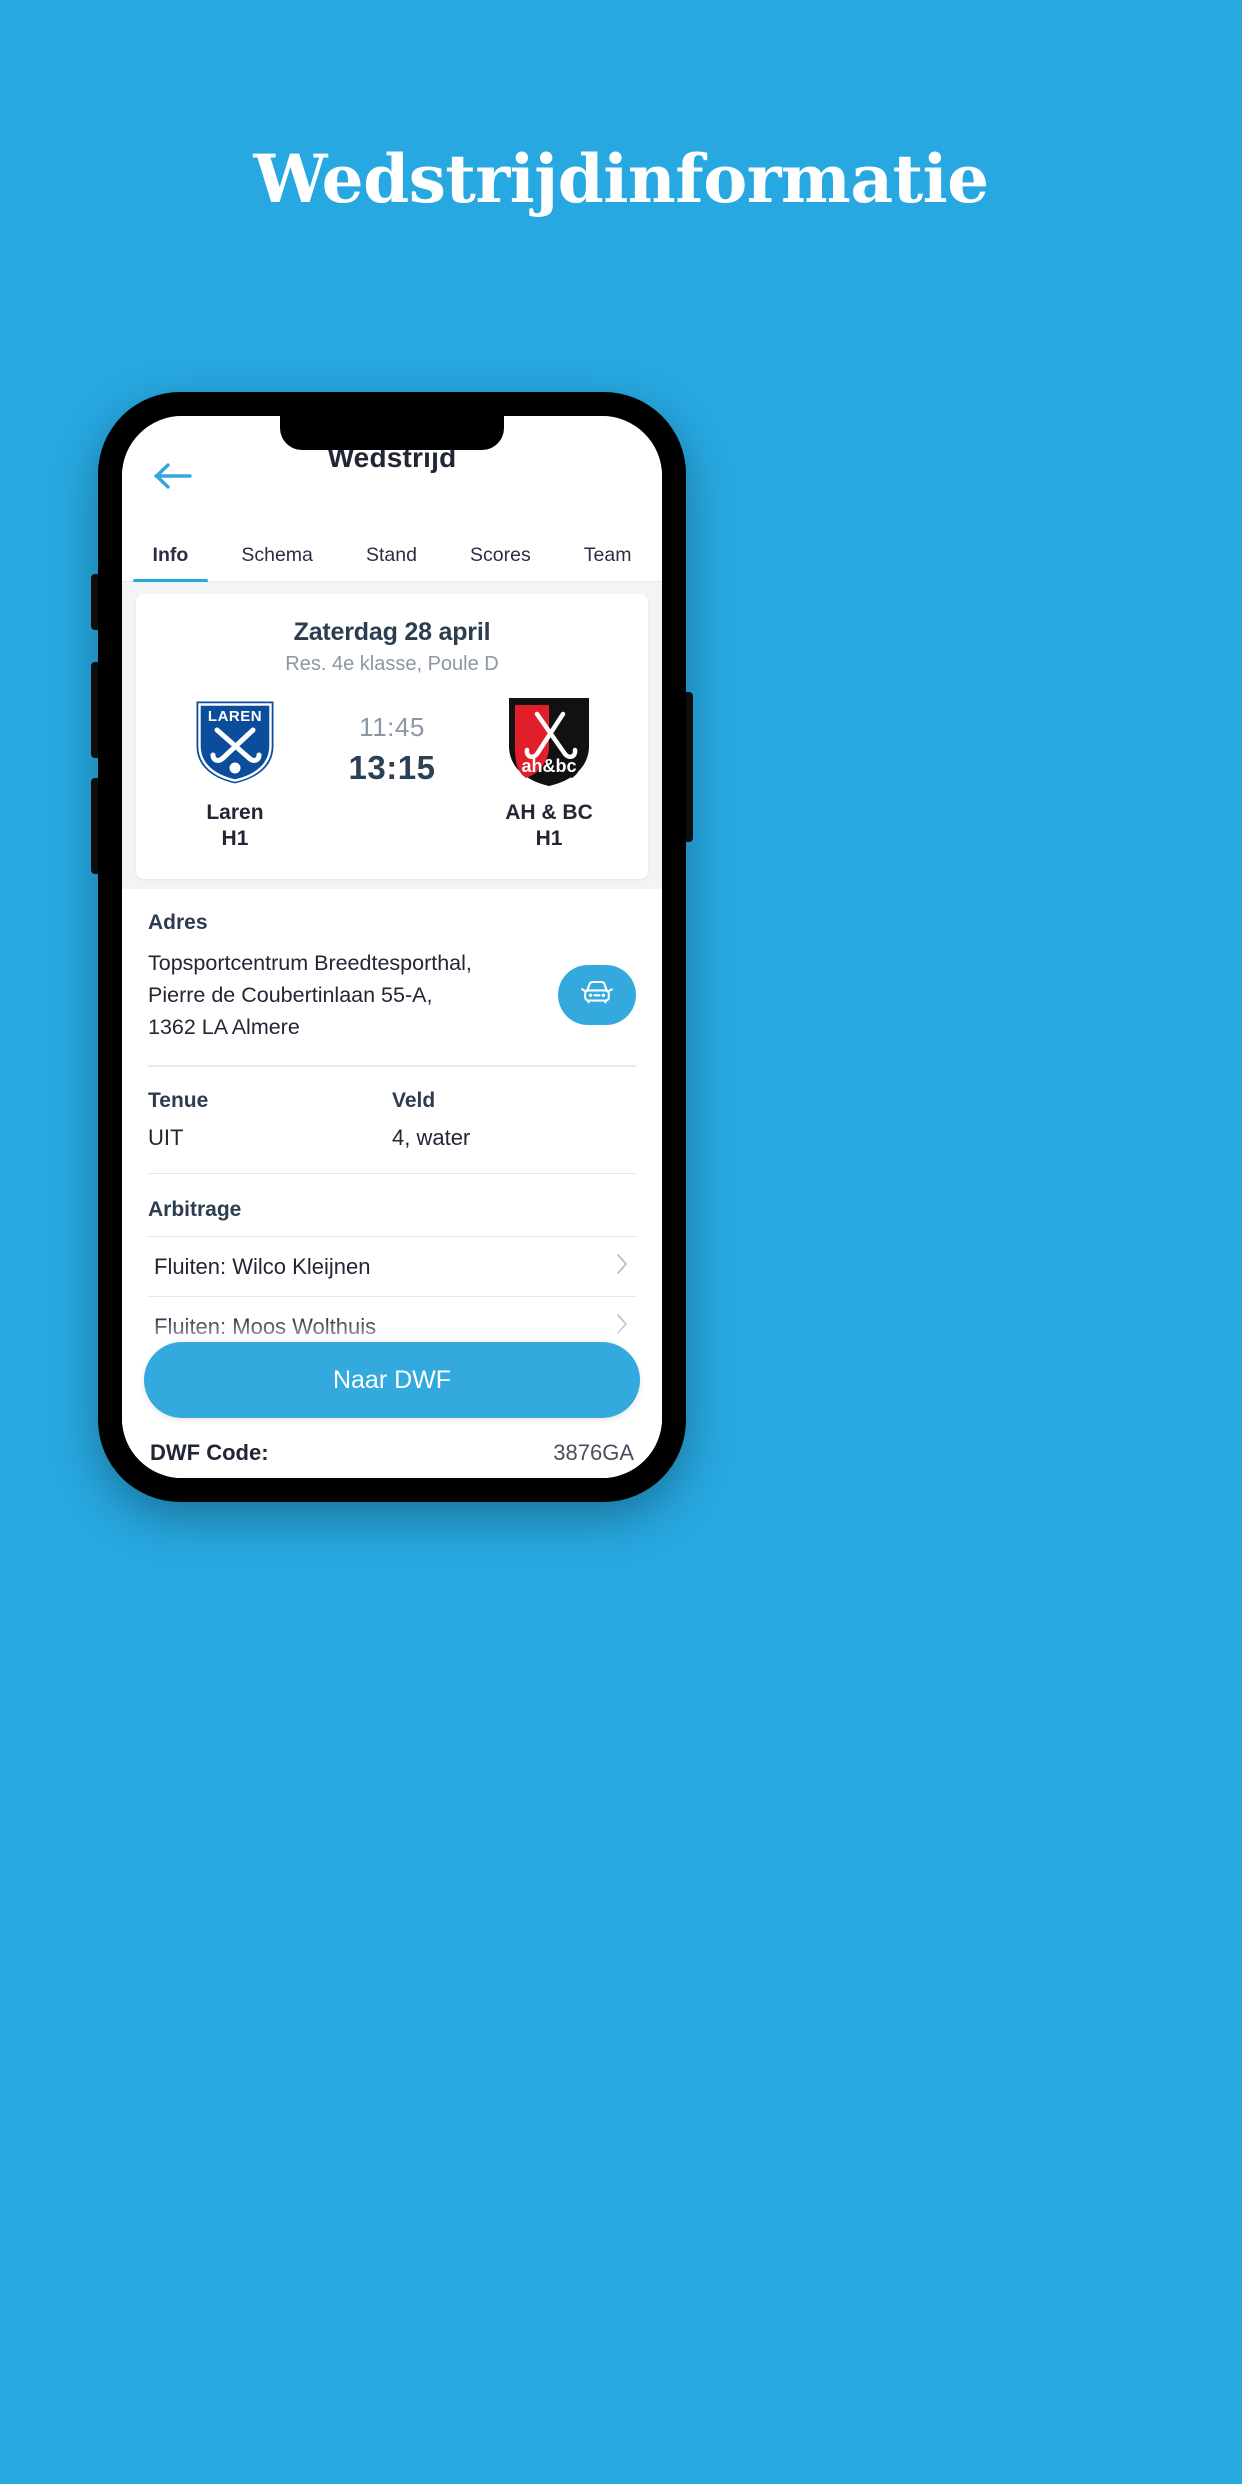 Image resolution: width=1242 pixels, height=2484 pixels. I want to click on match-planned-time: 11:45, so click(392, 727).